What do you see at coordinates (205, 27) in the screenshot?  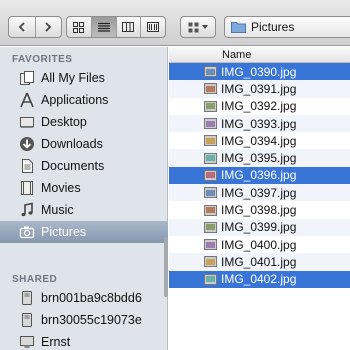 I see `chevron-down-icon` at bounding box center [205, 27].